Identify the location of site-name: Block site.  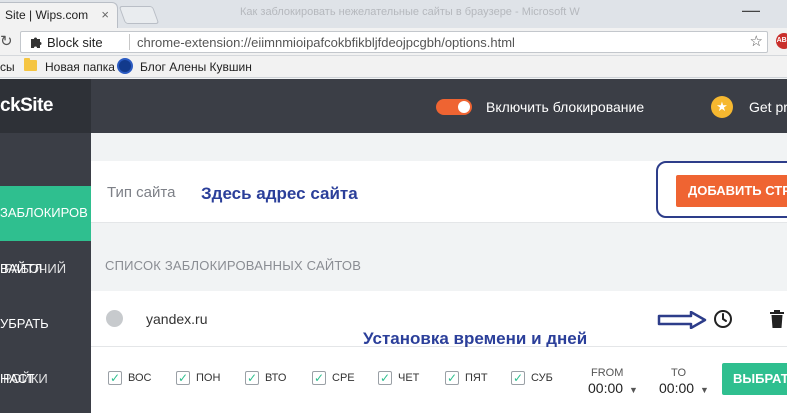
(75, 42).